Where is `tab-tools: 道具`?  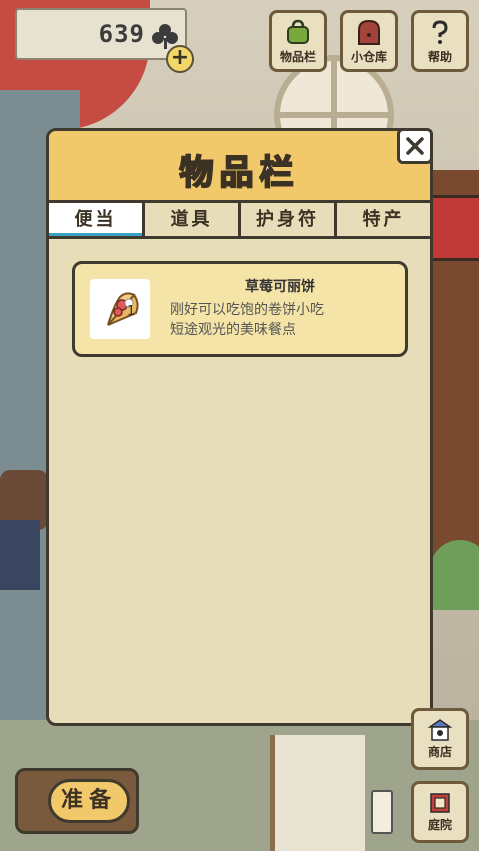 tab-tools: 道具 is located at coordinates (191, 219).